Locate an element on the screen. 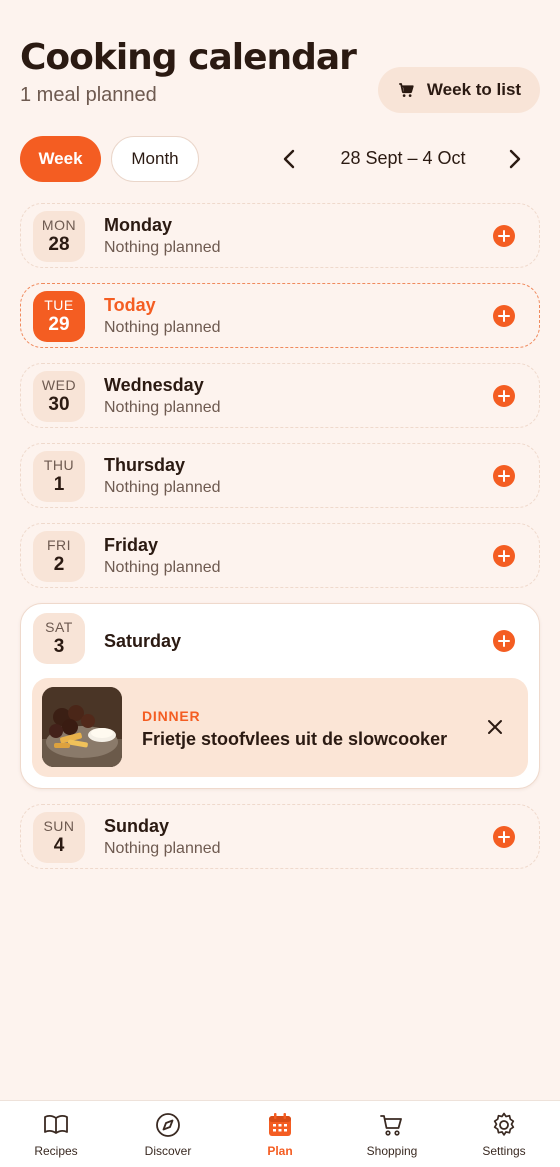 The image size is (560, 1167). chevron-right-icon is located at coordinates (514, 159).